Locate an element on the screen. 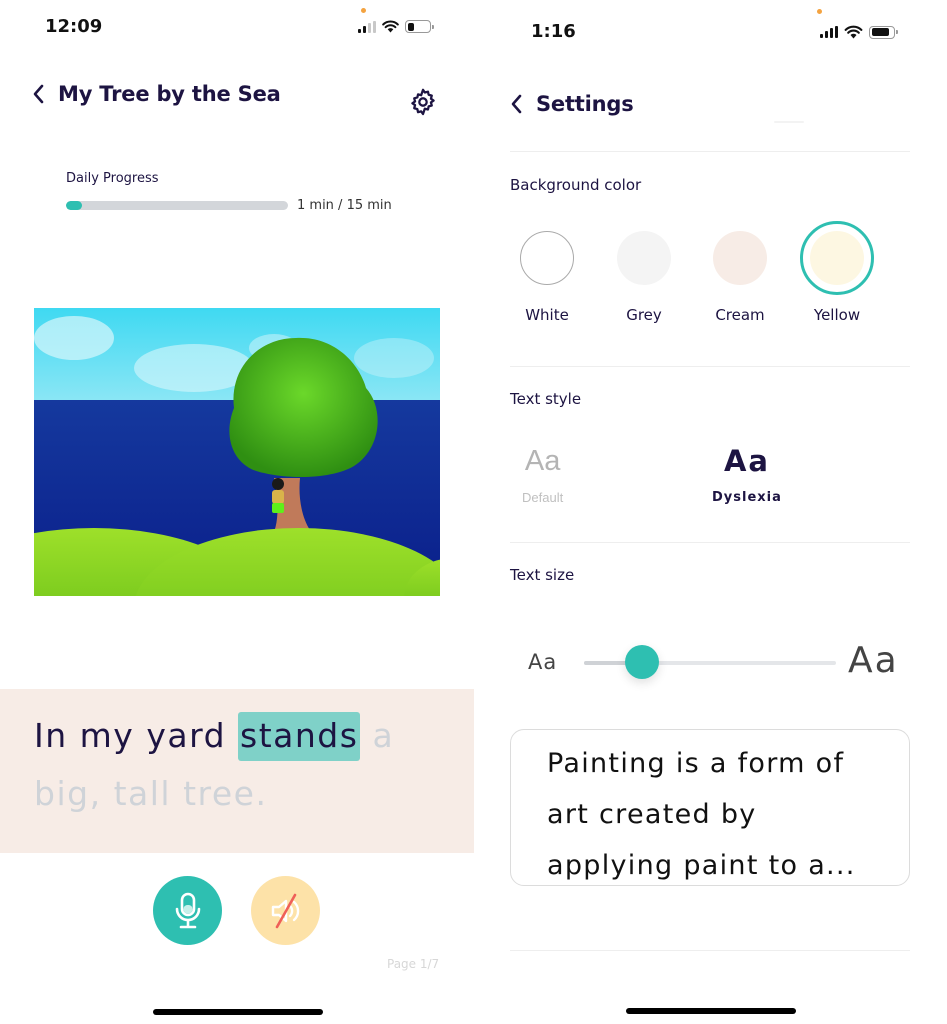 The width and height of the screenshot is (947, 1024). text-size-small-sample: Aa is located at coordinates (543, 662).